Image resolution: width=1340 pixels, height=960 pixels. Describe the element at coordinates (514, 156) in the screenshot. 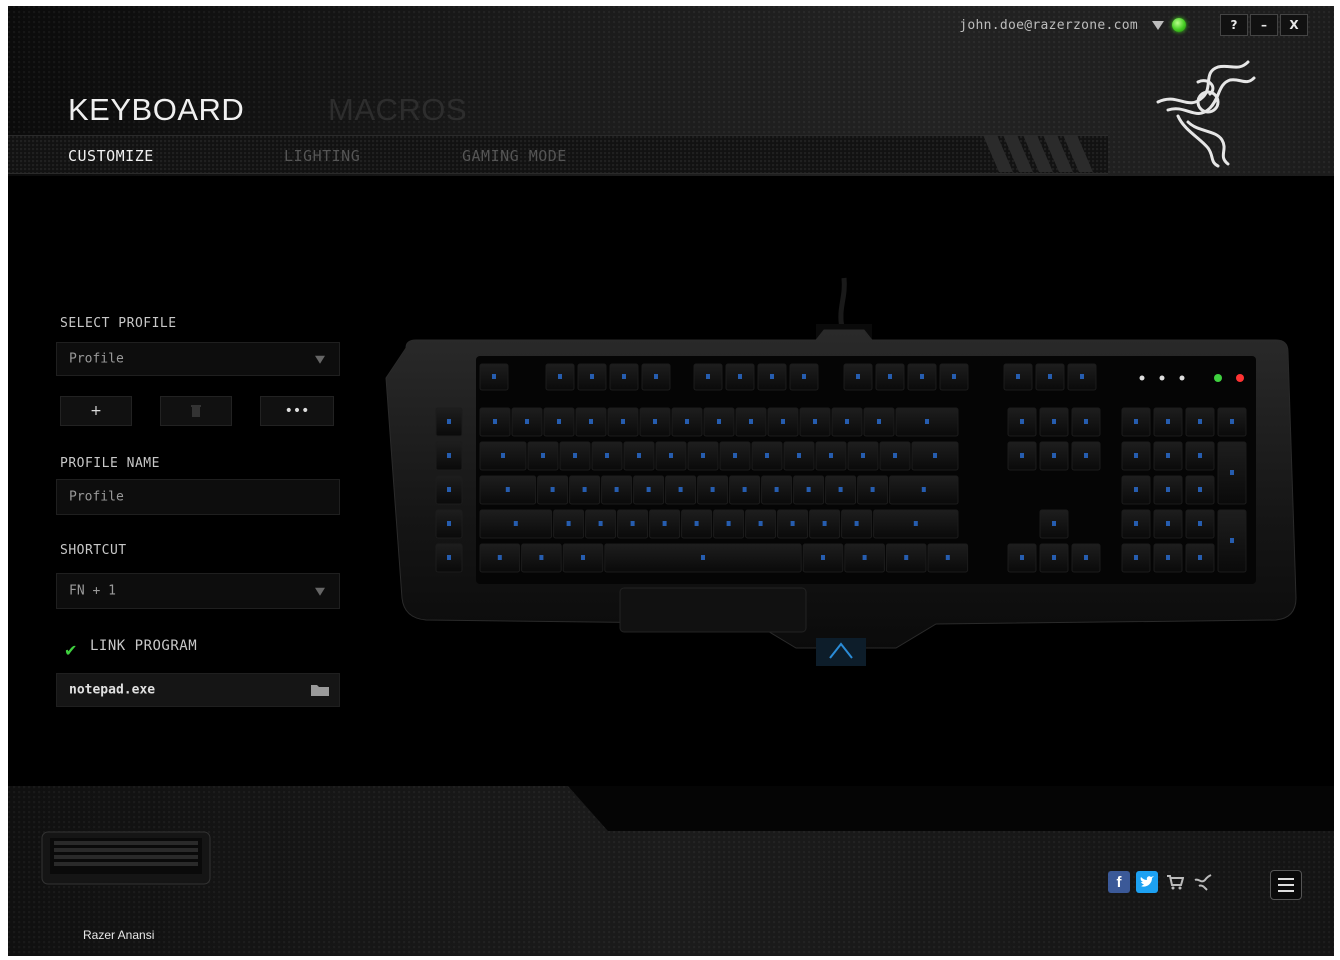

I see `tab-gaming-mode: GAMING MODE` at that location.